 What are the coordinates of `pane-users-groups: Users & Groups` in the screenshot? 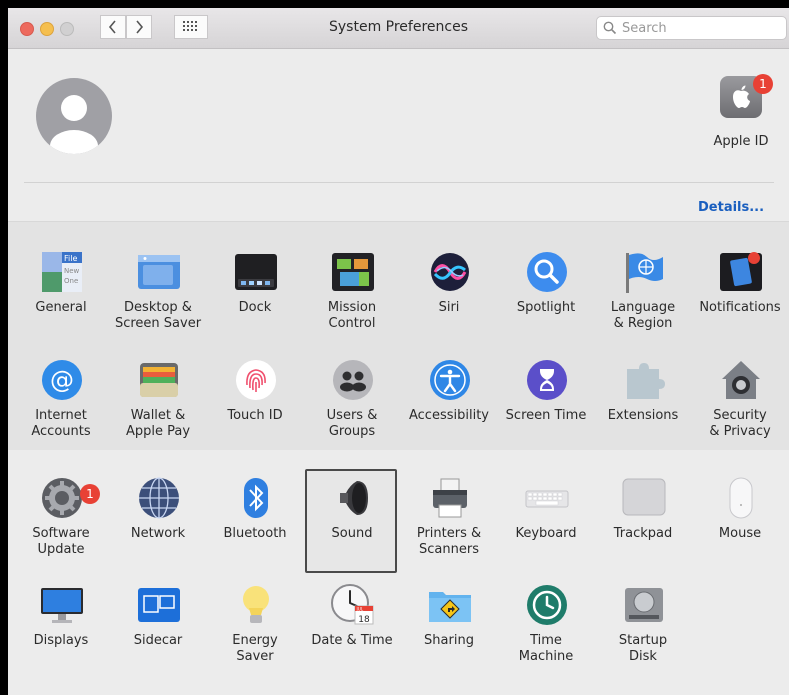 It's located at (352, 407).